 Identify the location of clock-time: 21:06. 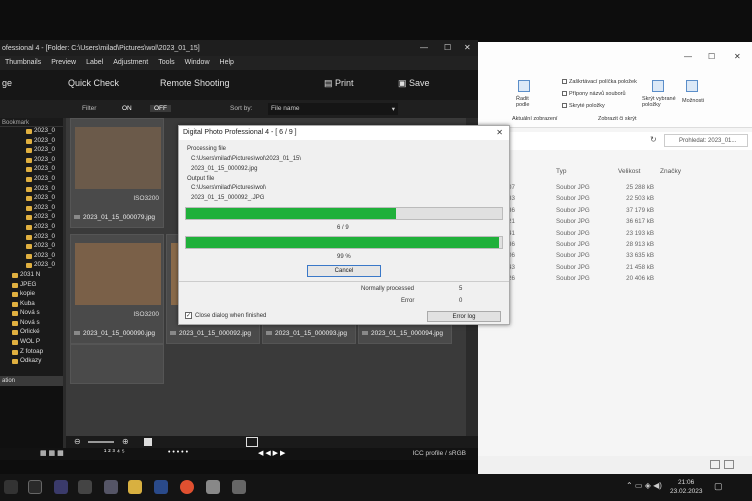
(686, 482).